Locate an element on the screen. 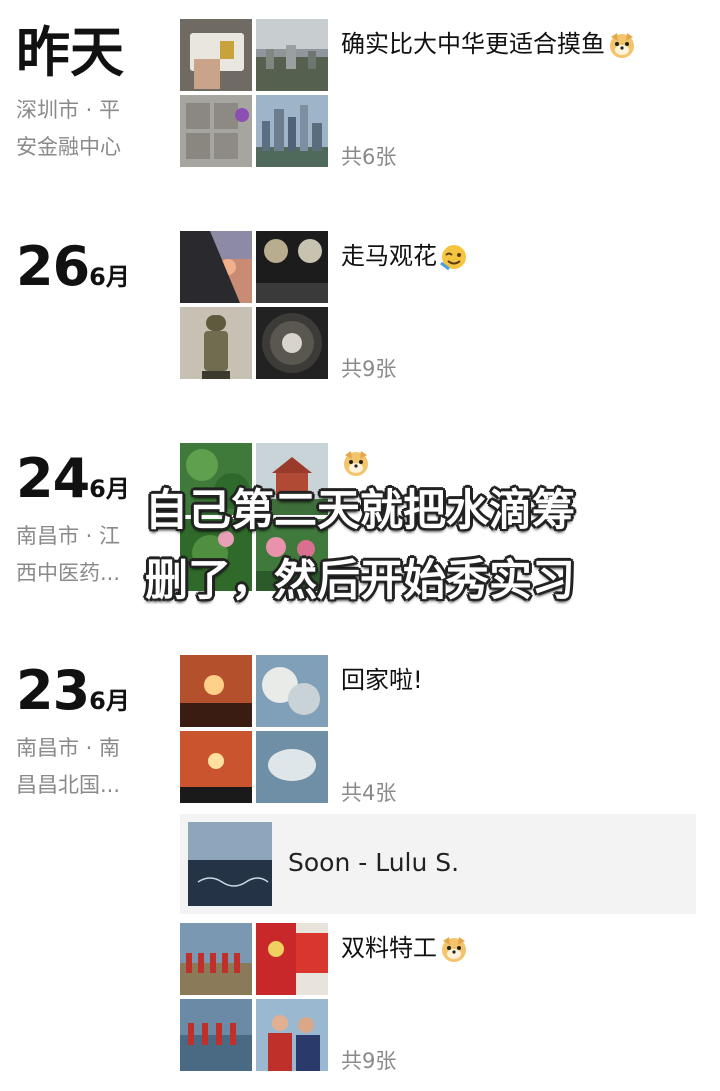 This screenshot has height=1091, width=720. date-label: 266月 is located at coordinates (73, 267).